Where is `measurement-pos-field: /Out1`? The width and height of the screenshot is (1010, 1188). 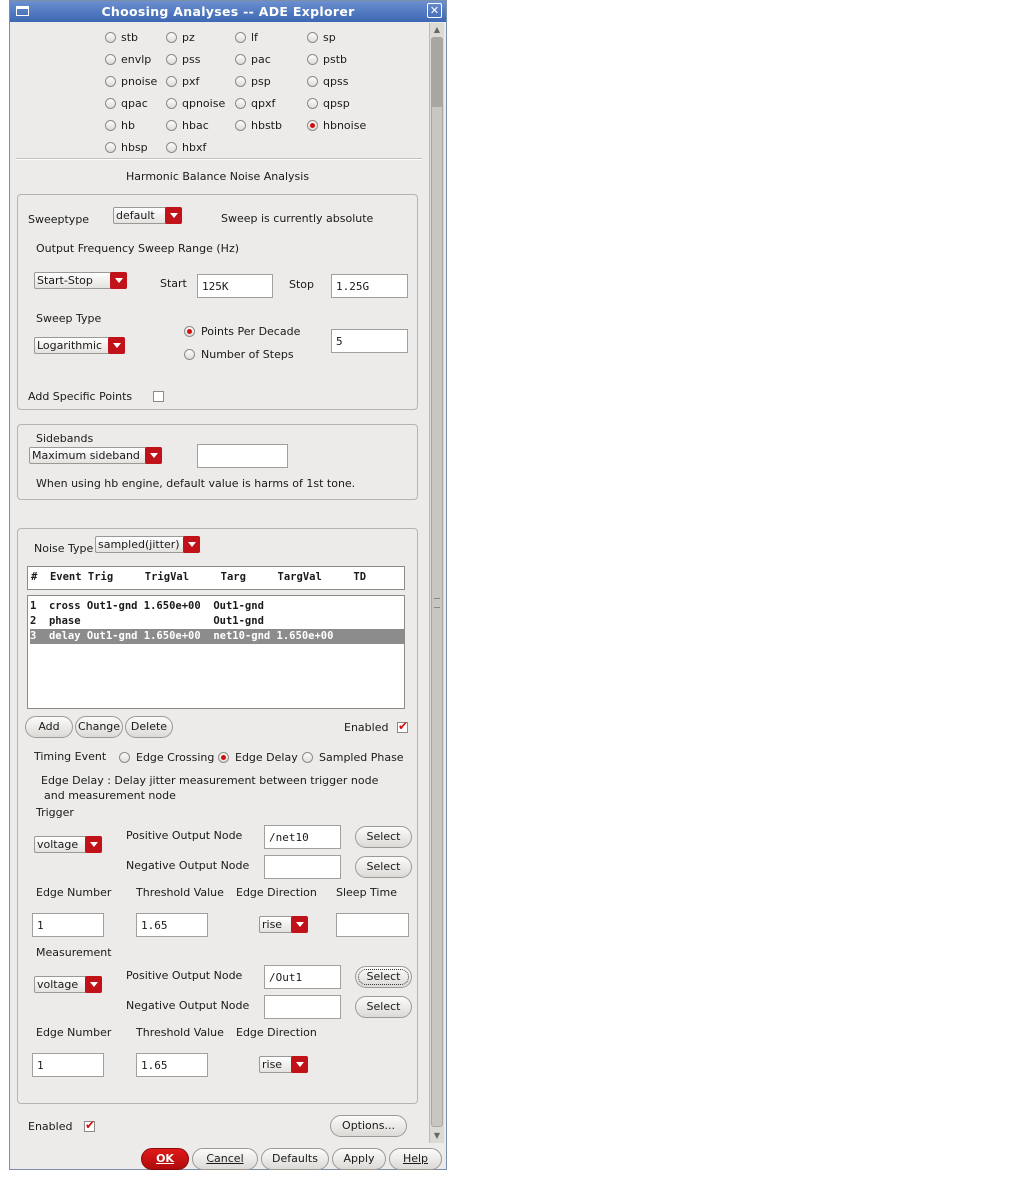
measurement-pos-field: /Out1 is located at coordinates (302, 977).